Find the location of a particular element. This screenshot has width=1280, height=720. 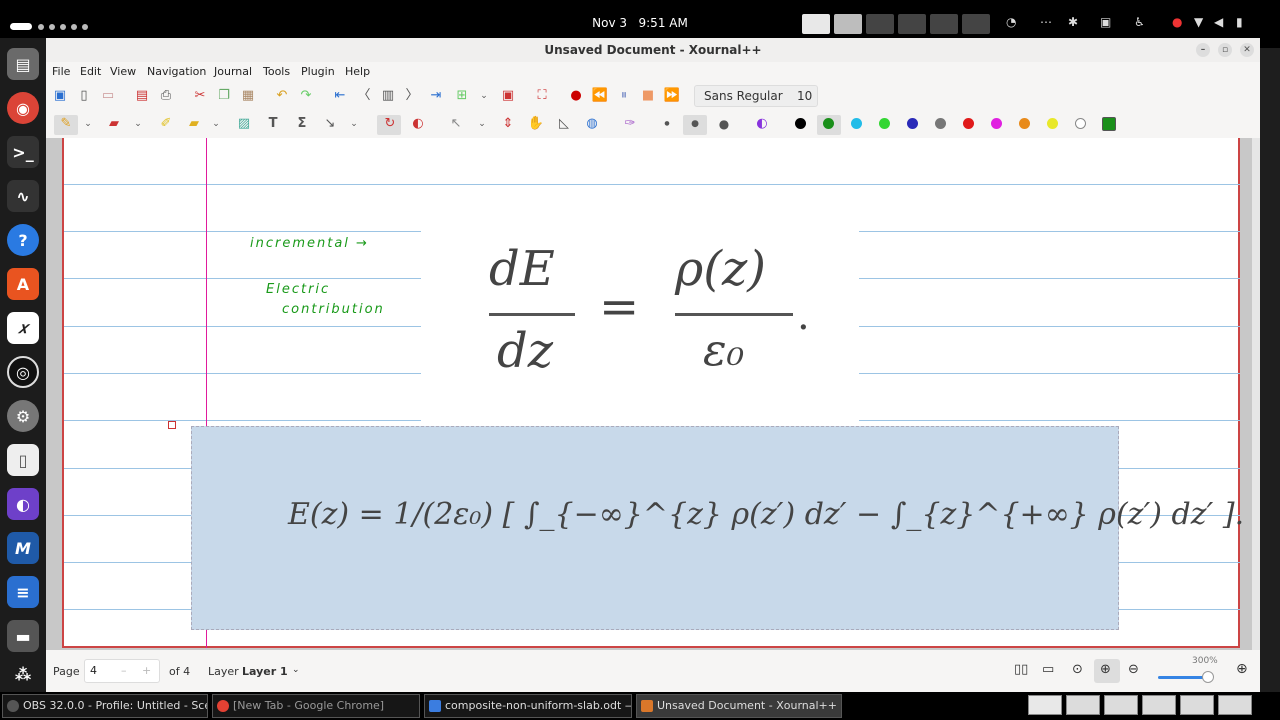

more-icon: ⋯ is located at coordinates (1046, 22).